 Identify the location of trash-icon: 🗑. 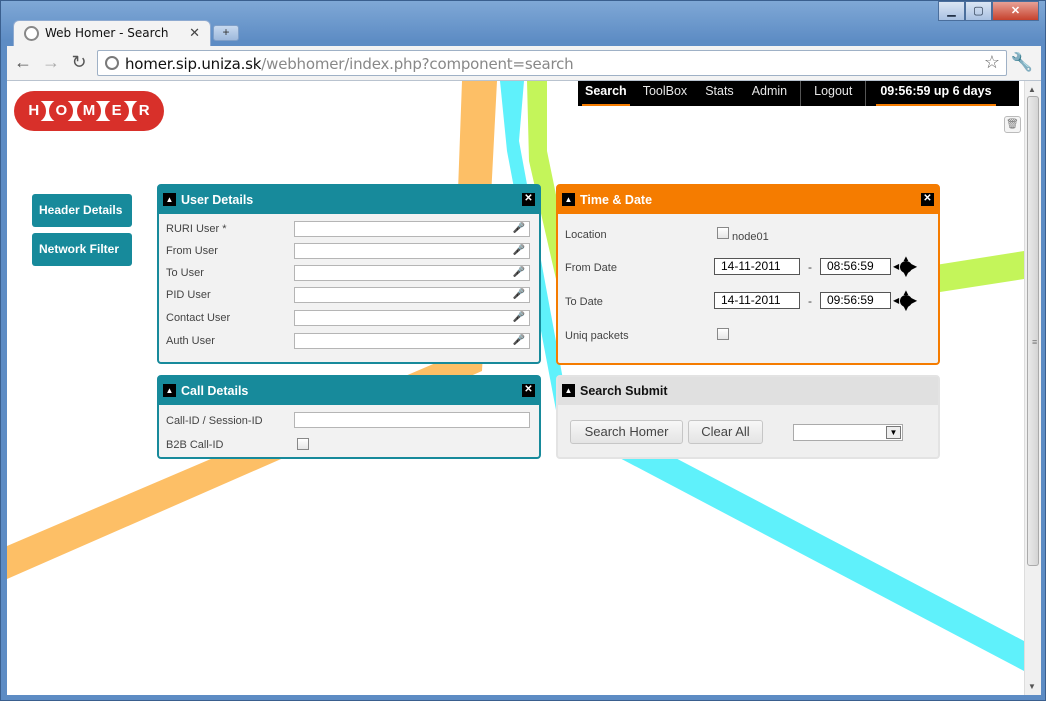
(1012, 124).